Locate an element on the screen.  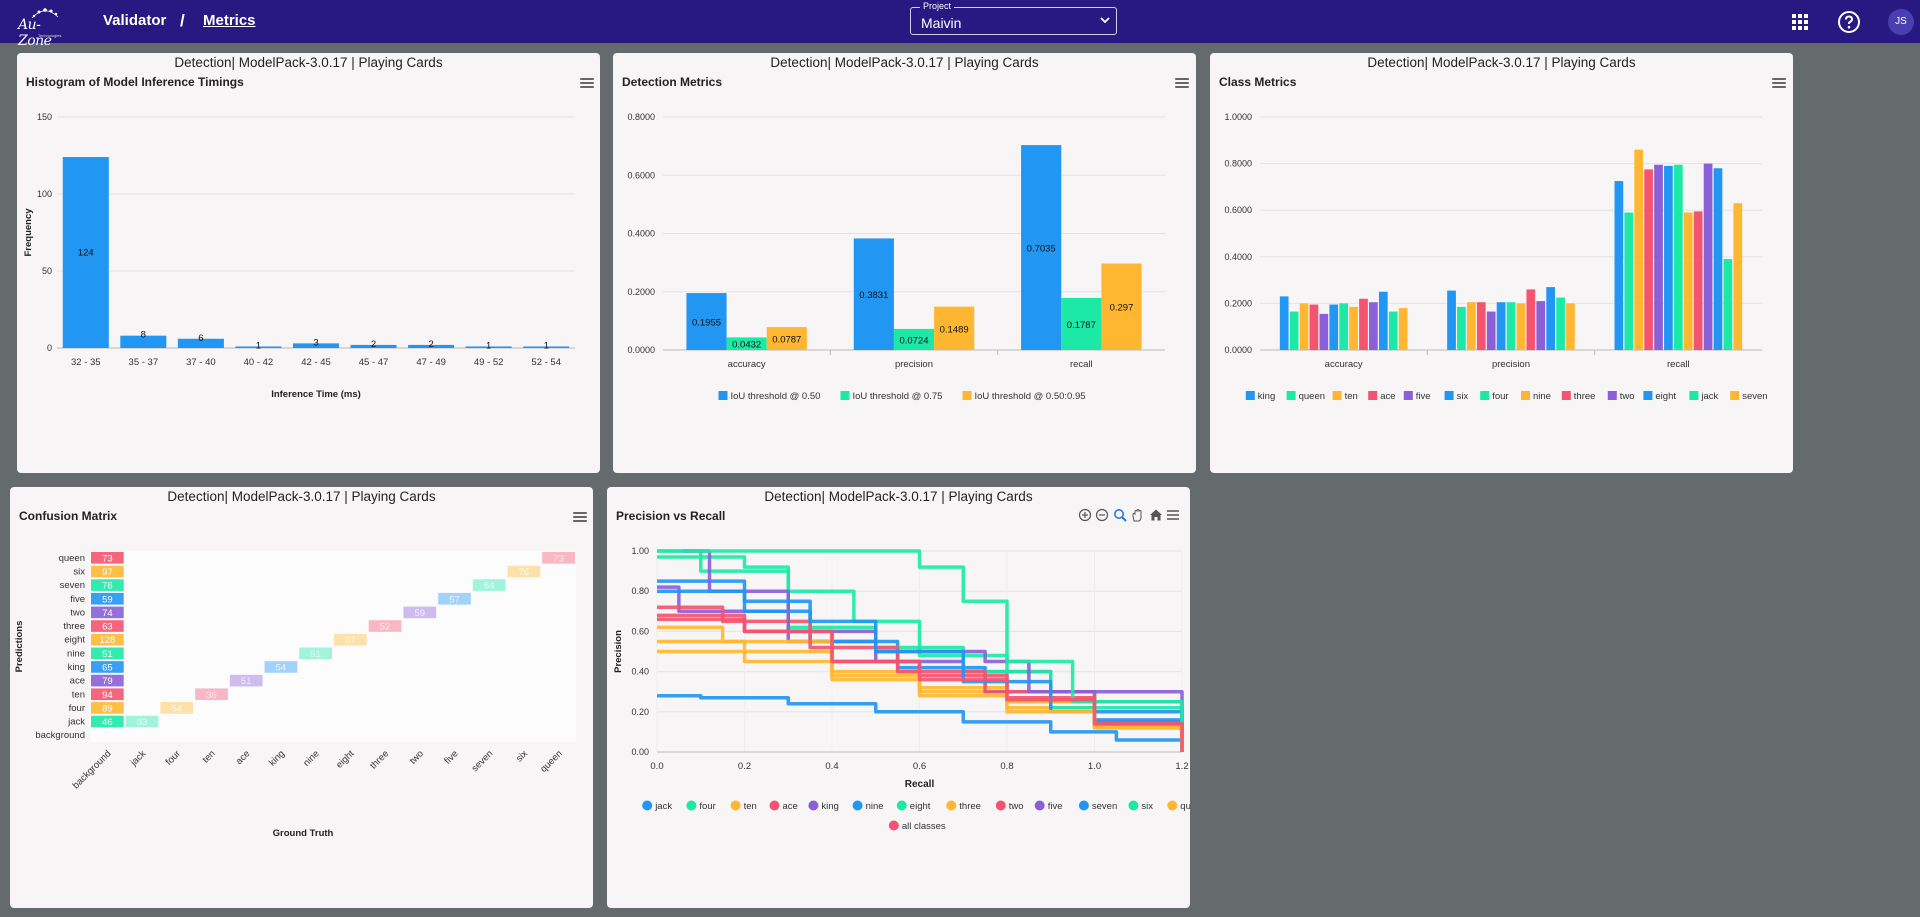
heatmap-cell-value: 52 is located at coordinates (385, 627).